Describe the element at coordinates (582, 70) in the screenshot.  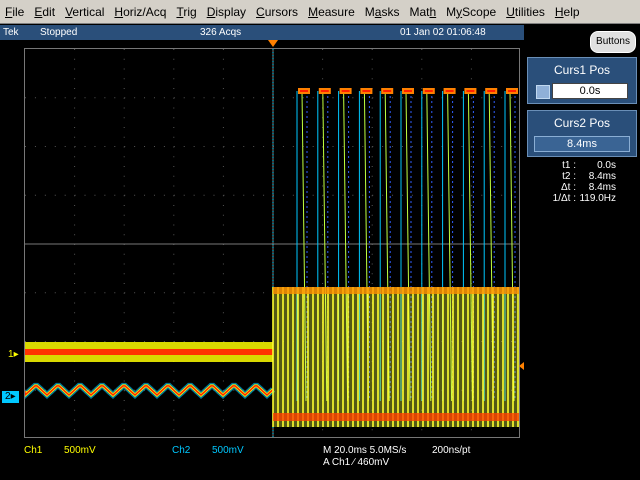
I see `curs1-title: Curs1 Pos` at that location.